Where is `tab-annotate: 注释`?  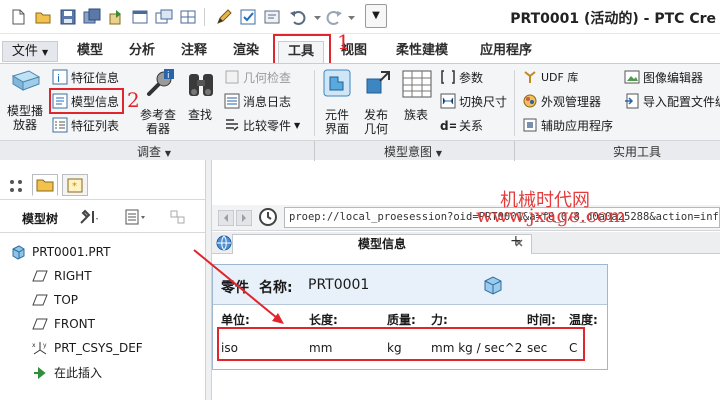
tab-annotate: 注释 is located at coordinates (194, 51).